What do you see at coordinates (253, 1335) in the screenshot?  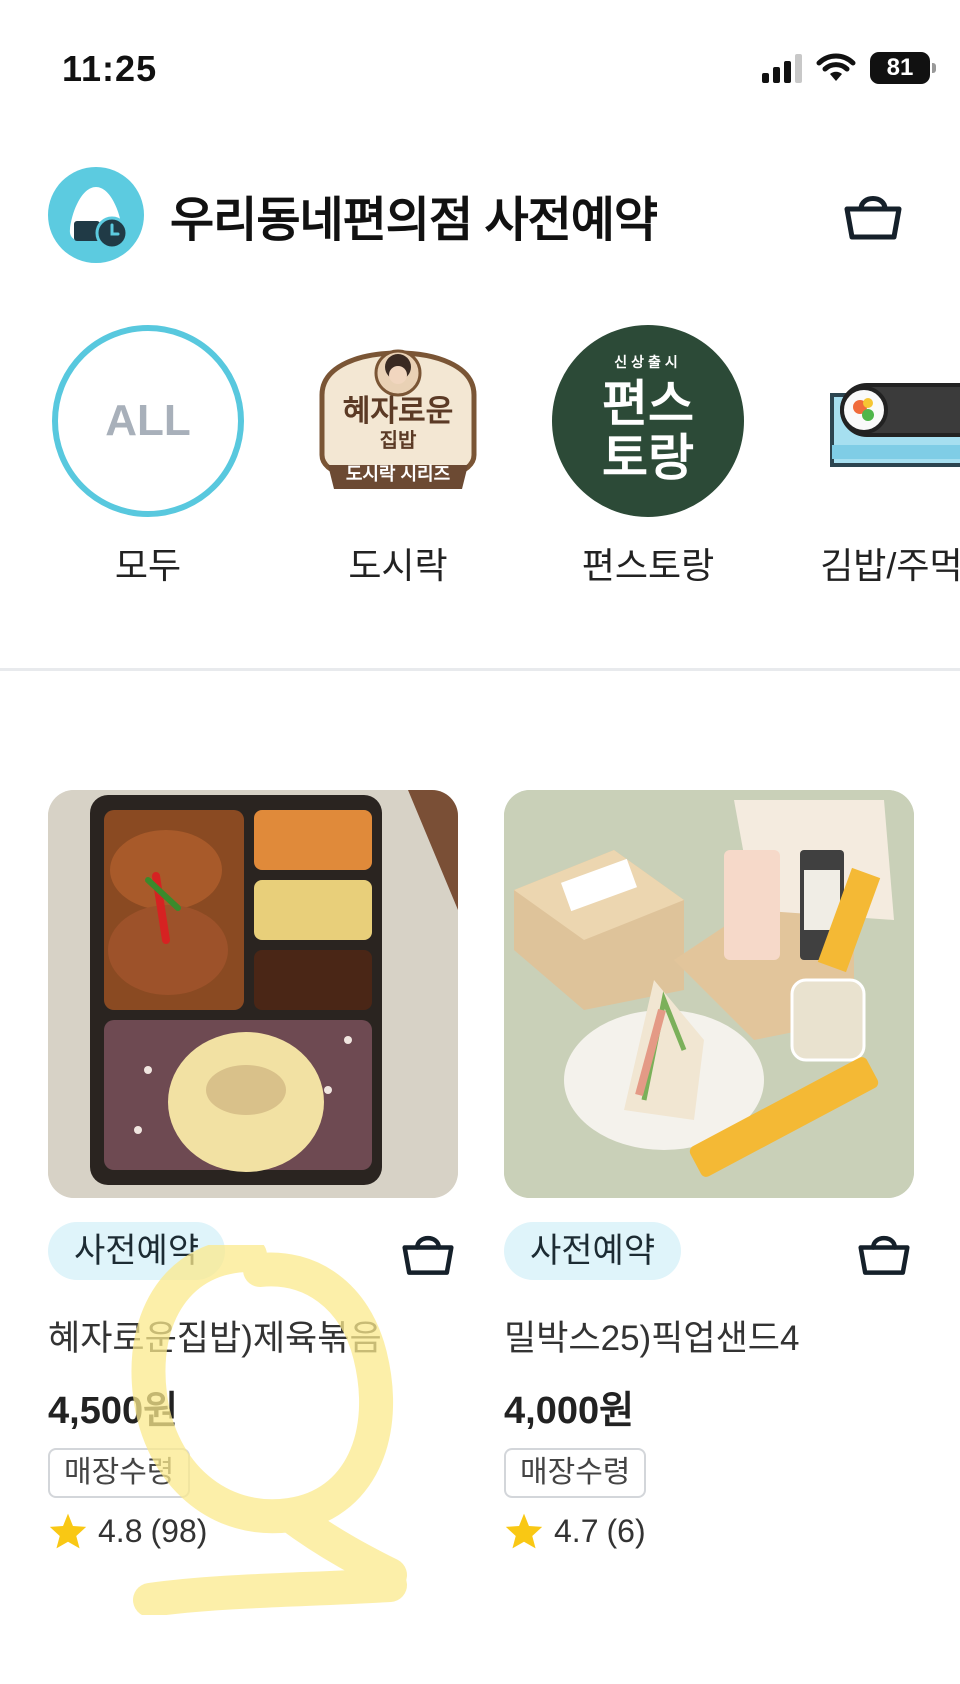 I see `product-name: 혜자로운집밥)제육볶음` at bounding box center [253, 1335].